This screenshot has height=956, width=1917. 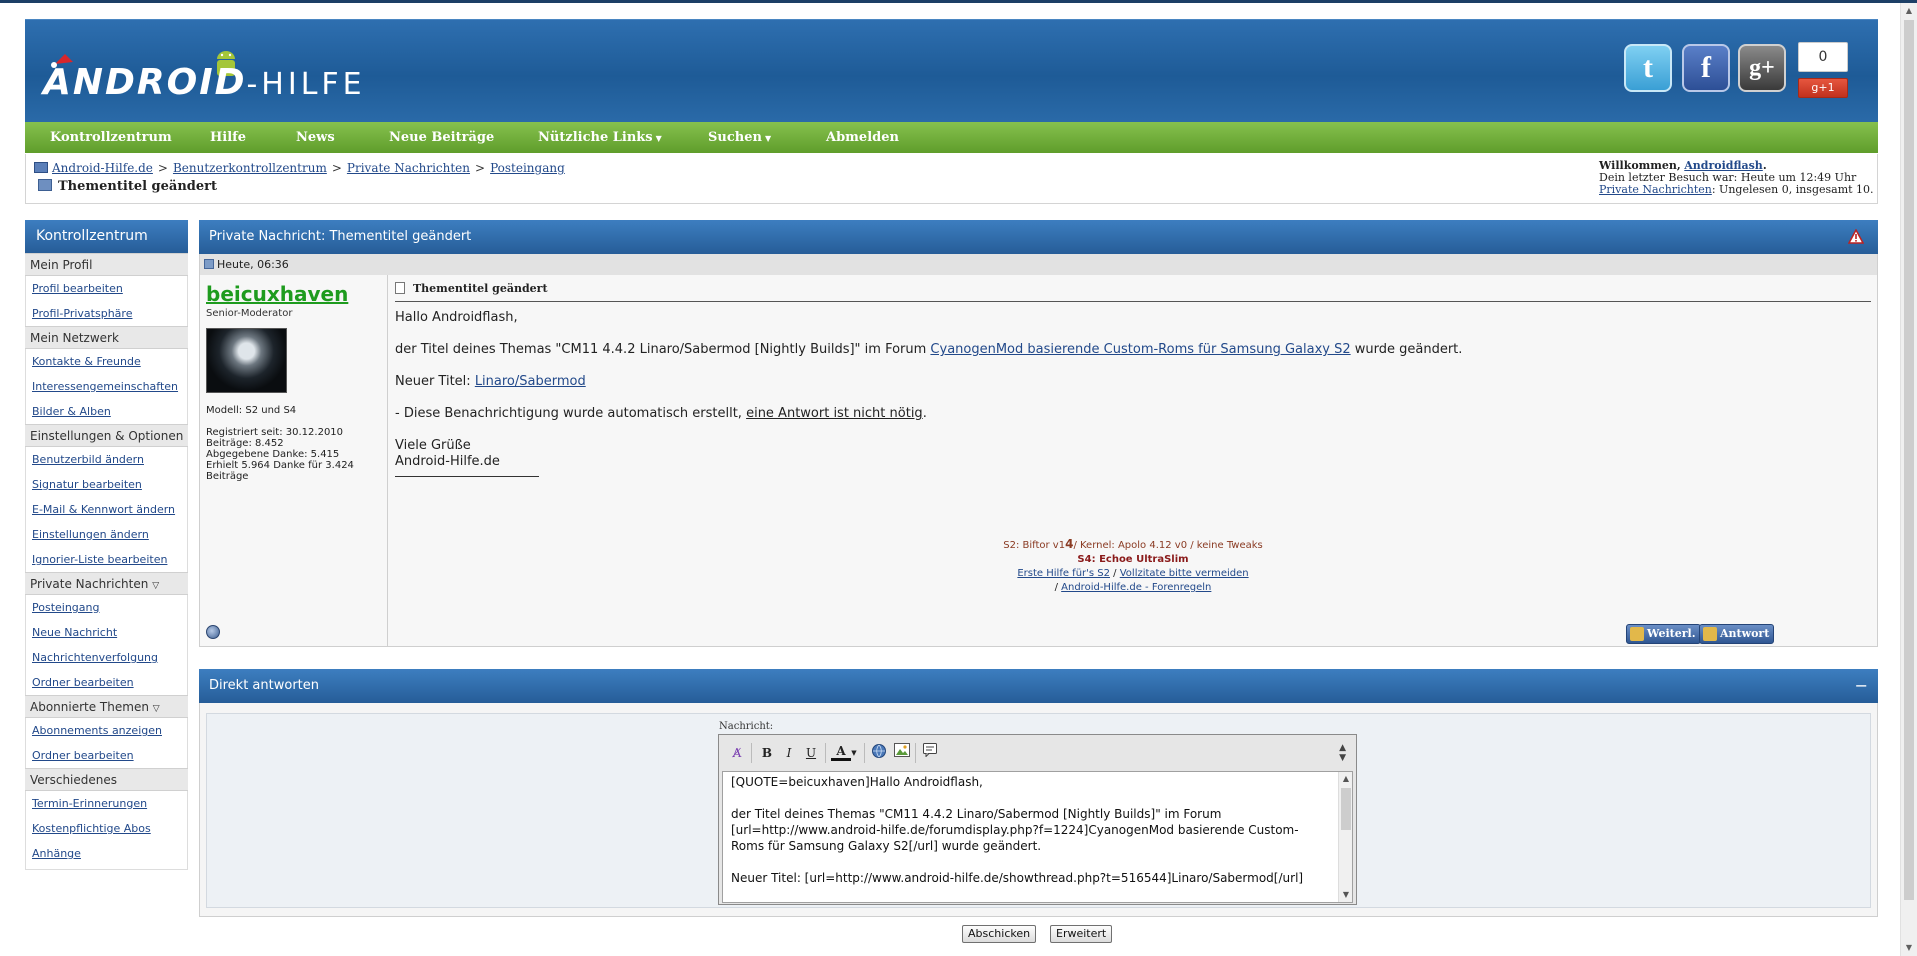 I want to click on sidebar-bottom, so click(x=106, y=868).